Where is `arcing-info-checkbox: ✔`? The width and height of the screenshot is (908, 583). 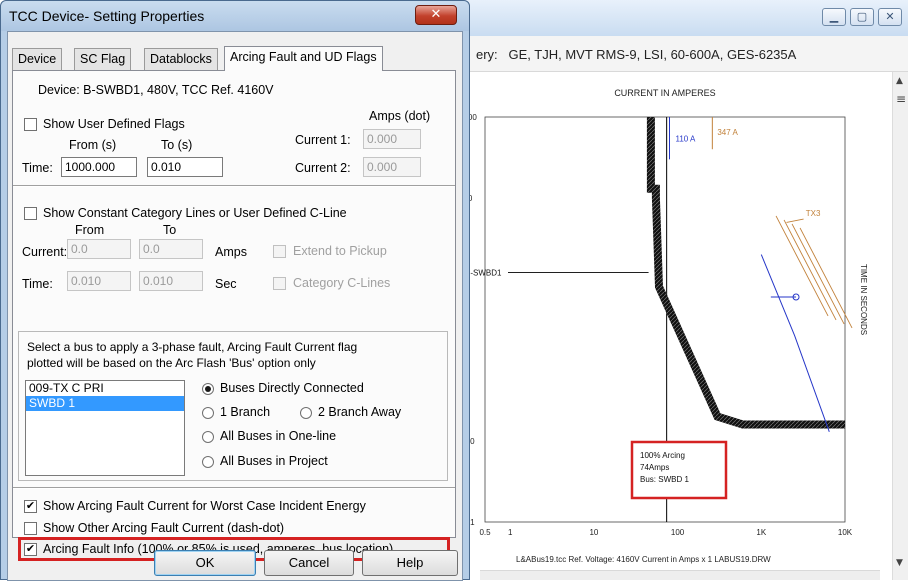
arcing-info-checkbox: ✔ is located at coordinates (30, 549).